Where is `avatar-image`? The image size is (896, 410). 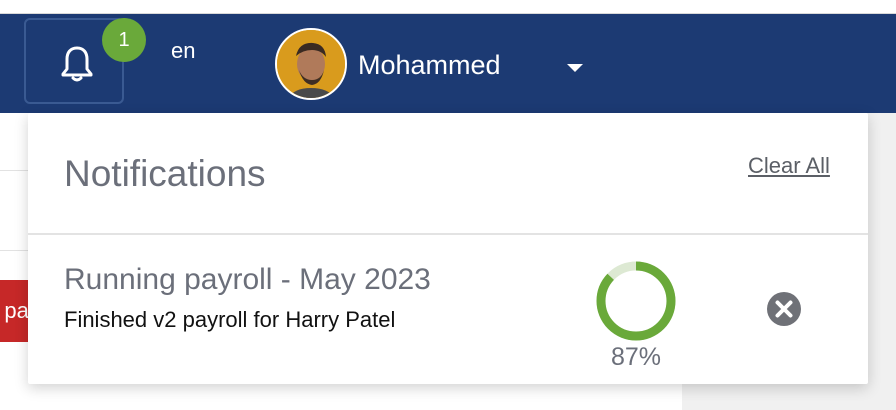
avatar-image is located at coordinates (311, 64).